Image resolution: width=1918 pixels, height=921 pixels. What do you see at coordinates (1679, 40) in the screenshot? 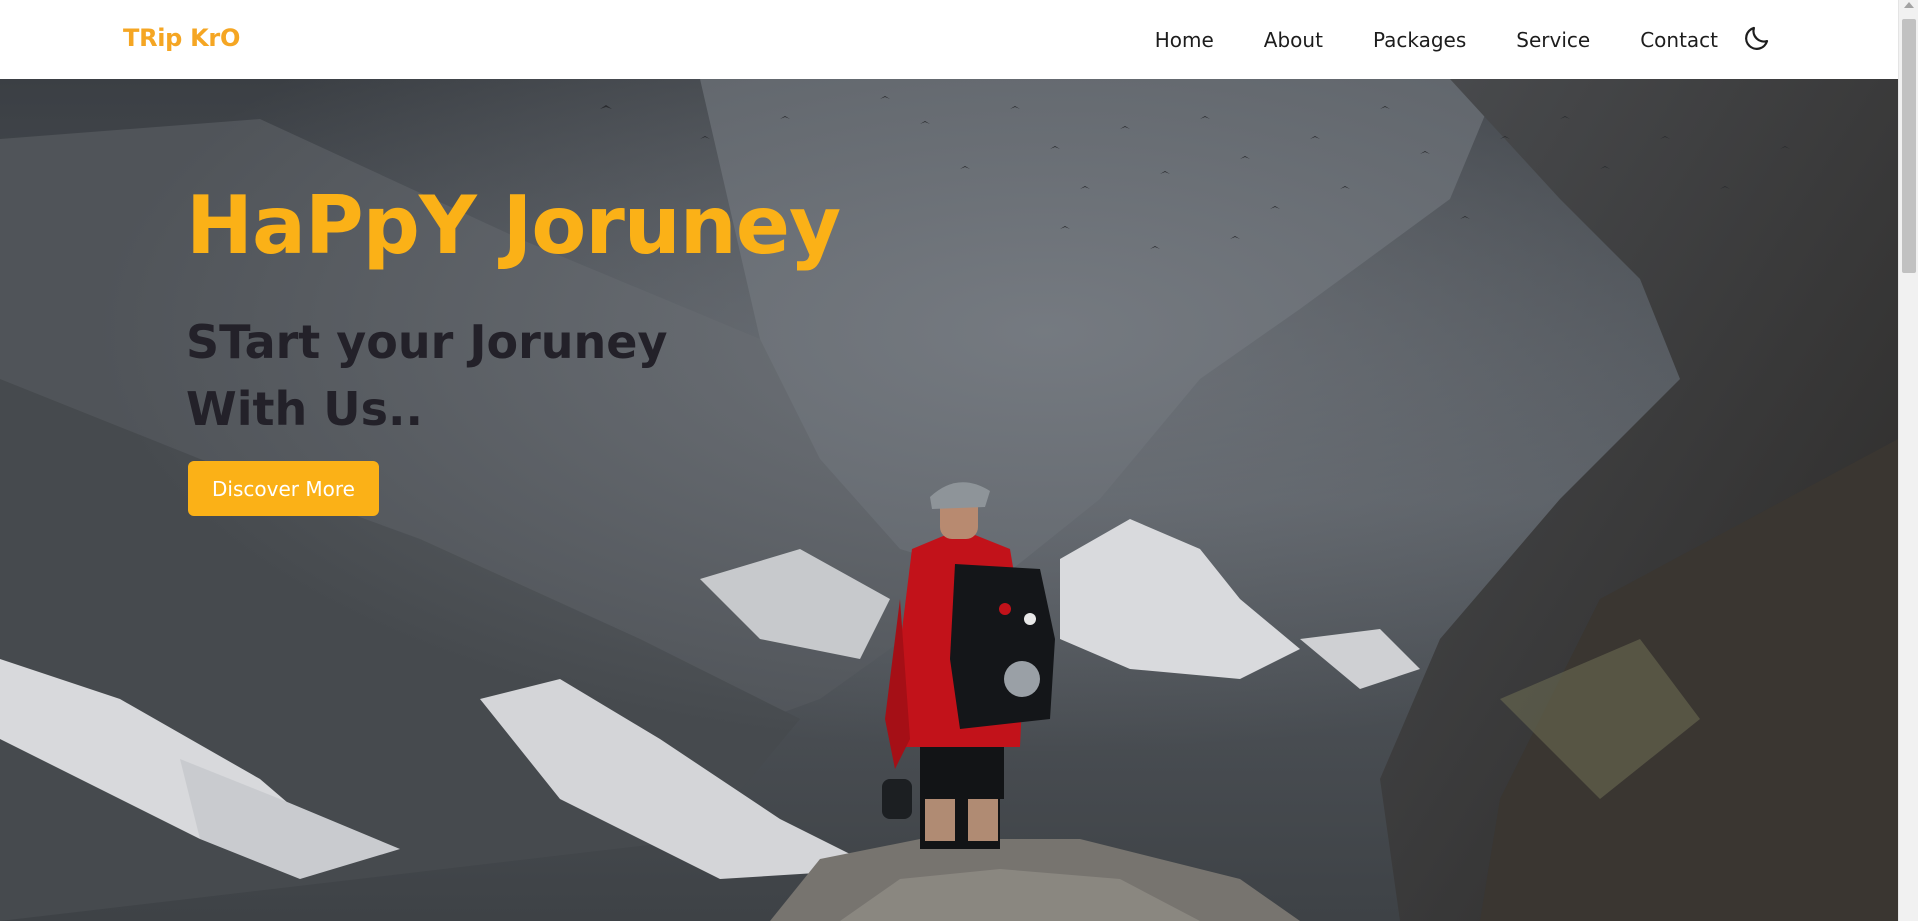
I see `nav-contact-link: Contact` at bounding box center [1679, 40].